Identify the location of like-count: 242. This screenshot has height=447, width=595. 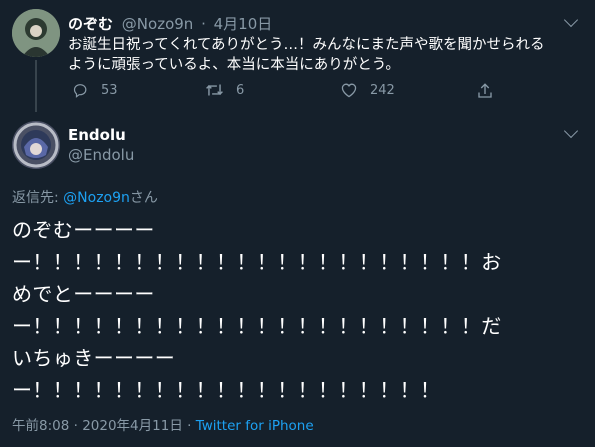
(382, 90).